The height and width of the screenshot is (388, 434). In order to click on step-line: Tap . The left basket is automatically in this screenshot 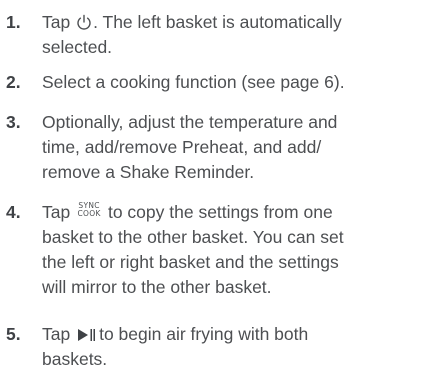, I will do `click(192, 22)`.